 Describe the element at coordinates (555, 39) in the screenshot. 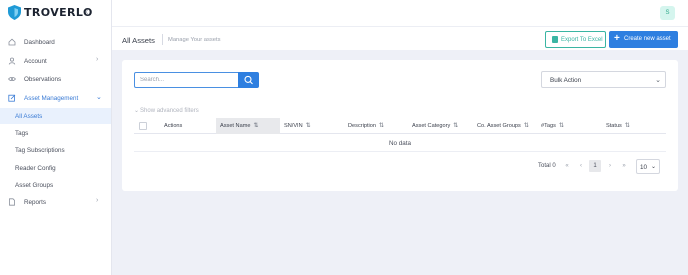

I see `excel-file-icon` at that location.